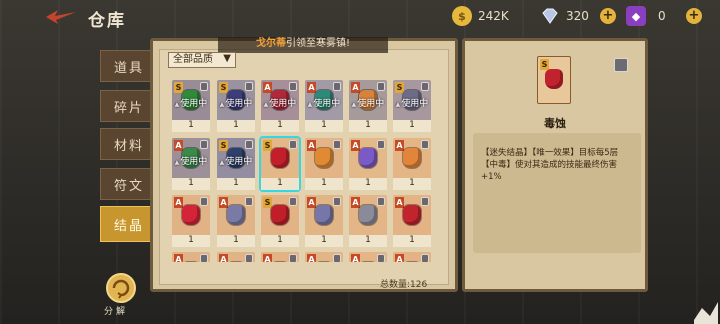  I want to click on detail-name: 毒蚀, so click(555, 123).